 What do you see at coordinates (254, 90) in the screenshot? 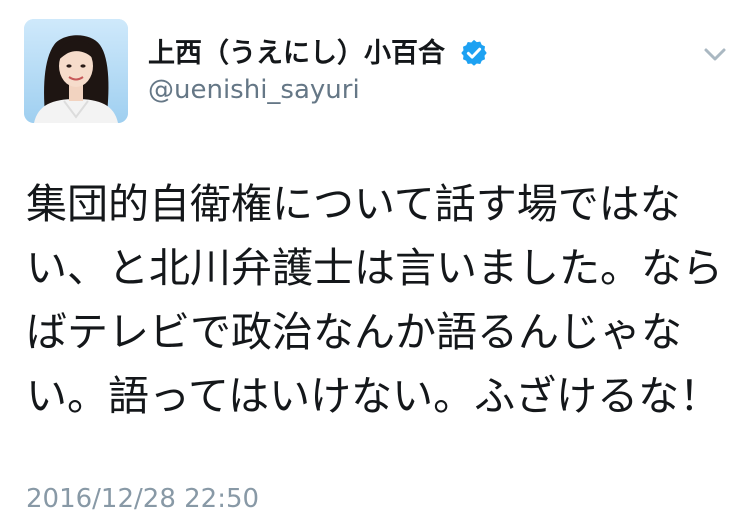
I see `user-handle: @uenishi_sayuri` at bounding box center [254, 90].